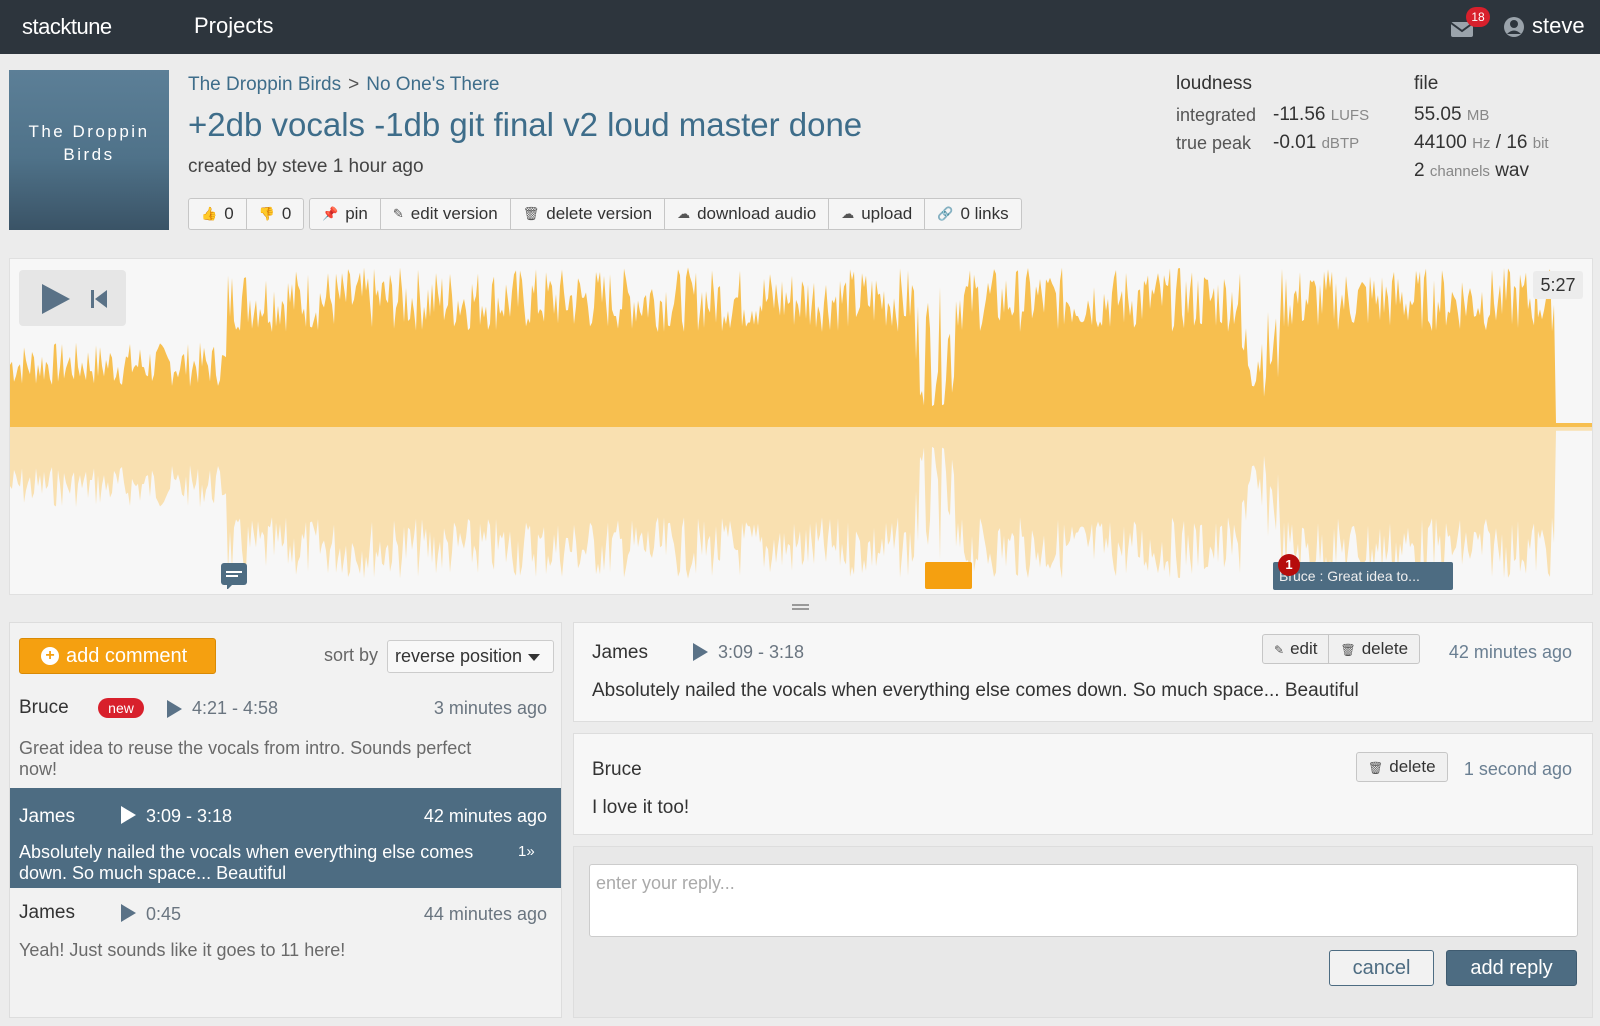  What do you see at coordinates (526, 851) in the screenshot?
I see `reply-count: 1»` at bounding box center [526, 851].